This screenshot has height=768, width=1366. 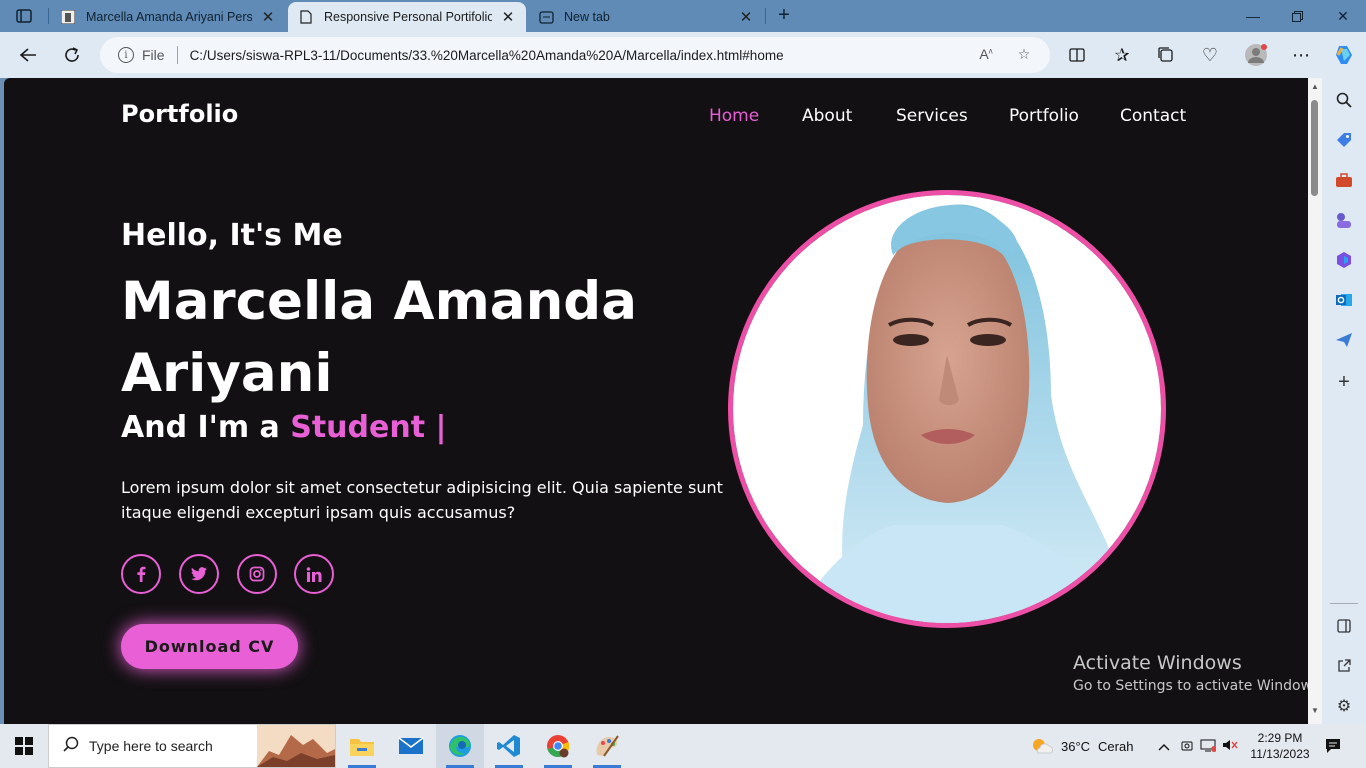 What do you see at coordinates (296, 746) in the screenshot?
I see `search-highlight-illustration` at bounding box center [296, 746].